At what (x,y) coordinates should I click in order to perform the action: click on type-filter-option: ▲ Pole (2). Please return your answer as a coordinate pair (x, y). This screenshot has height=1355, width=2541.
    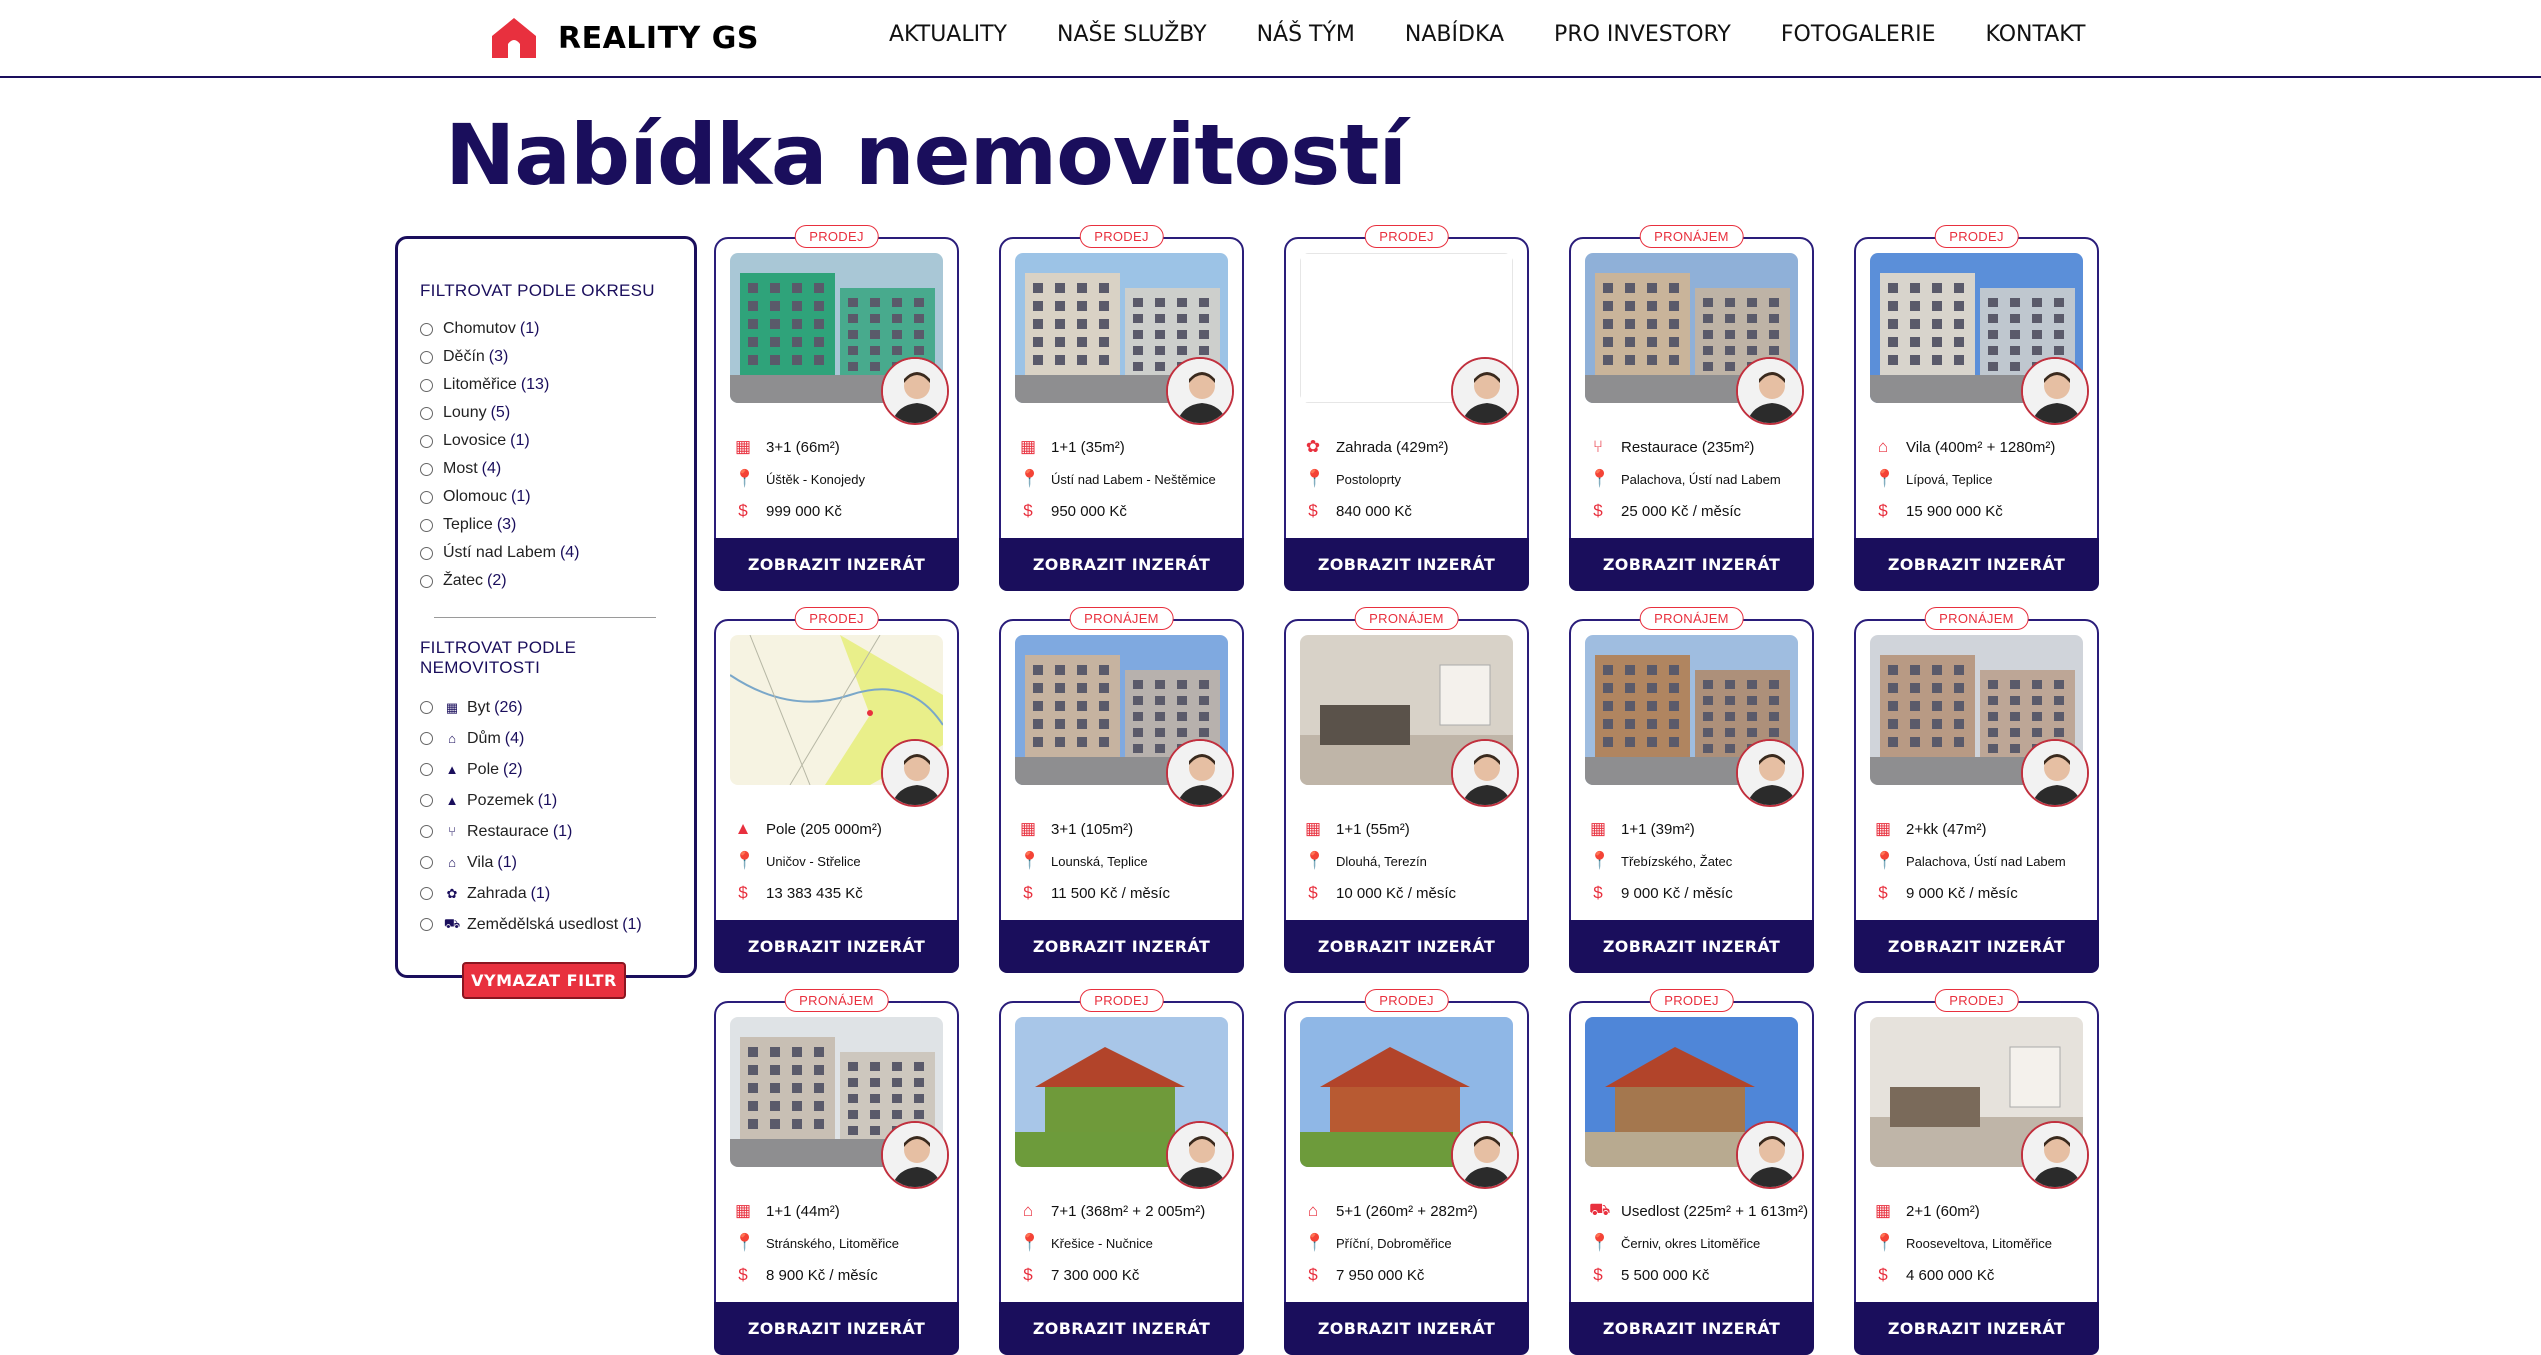
    Looking at the image, I should click on (557, 769).